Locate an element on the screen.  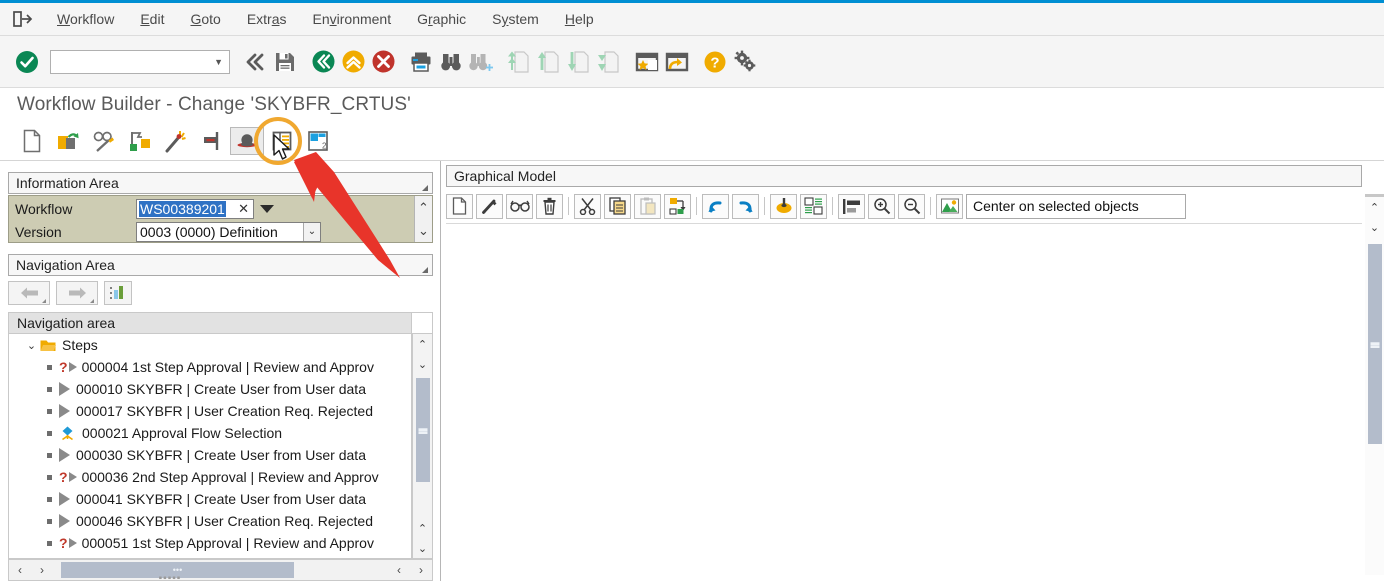
version-select: 0003 (0000) Definition ⌄ is located at coordinates (228, 231).